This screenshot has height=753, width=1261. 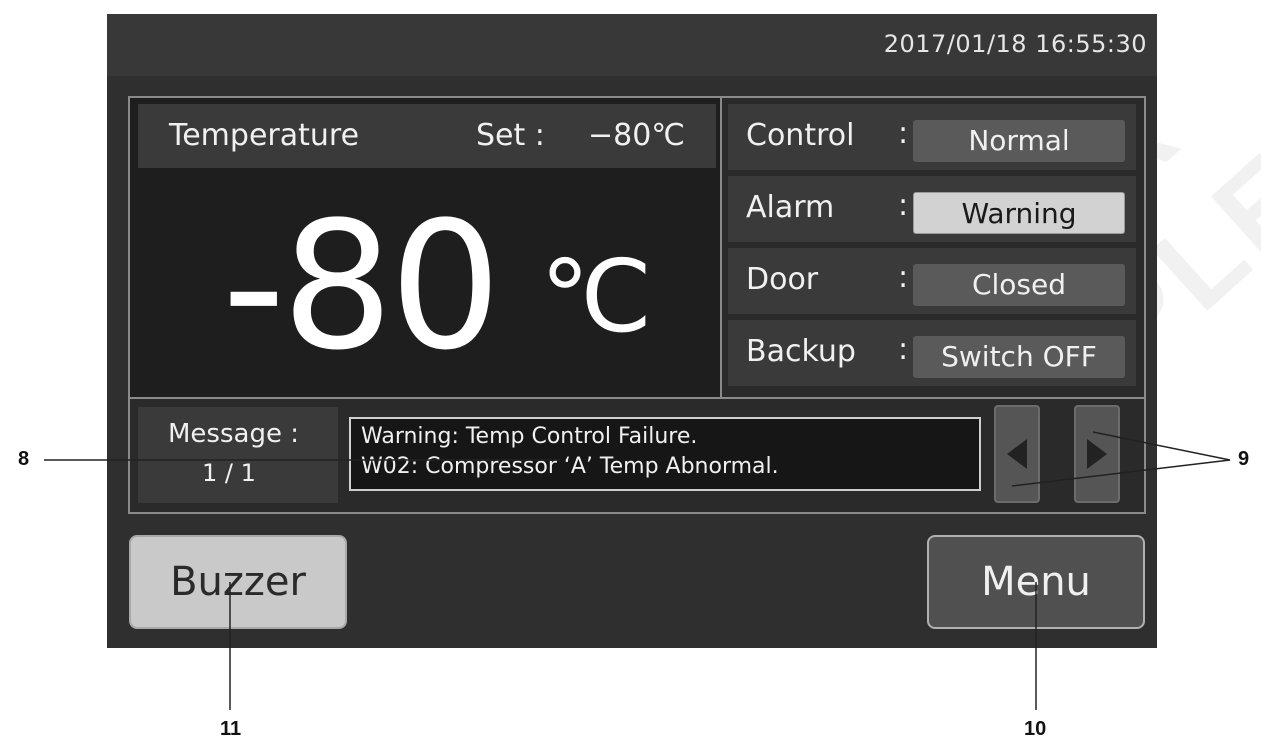 I want to click on callout-8: 8, so click(x=24, y=459).